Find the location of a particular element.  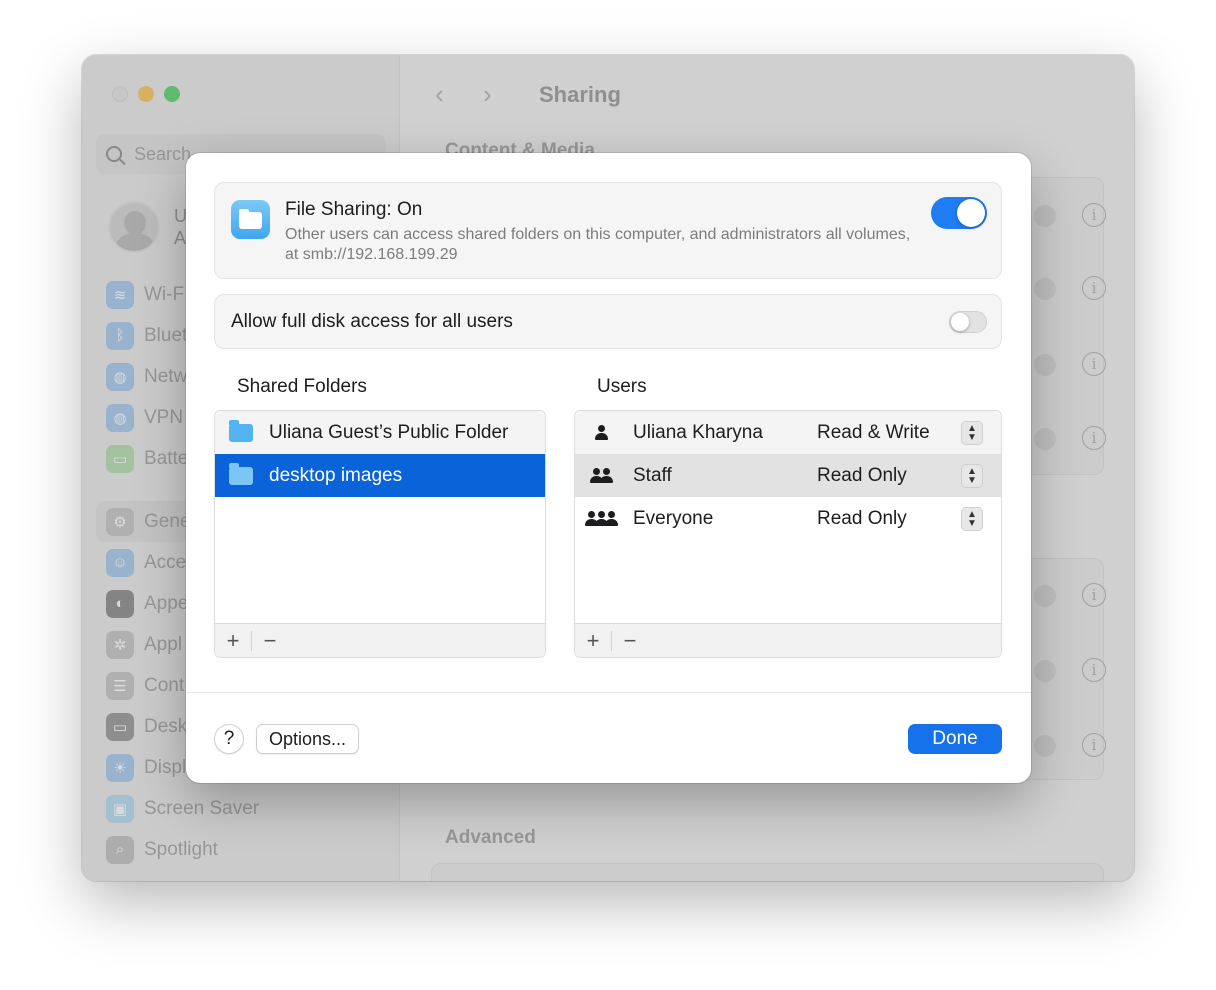

user-row: Uliana Kharyna Read & Write ▲ ▼ is located at coordinates (788, 432).